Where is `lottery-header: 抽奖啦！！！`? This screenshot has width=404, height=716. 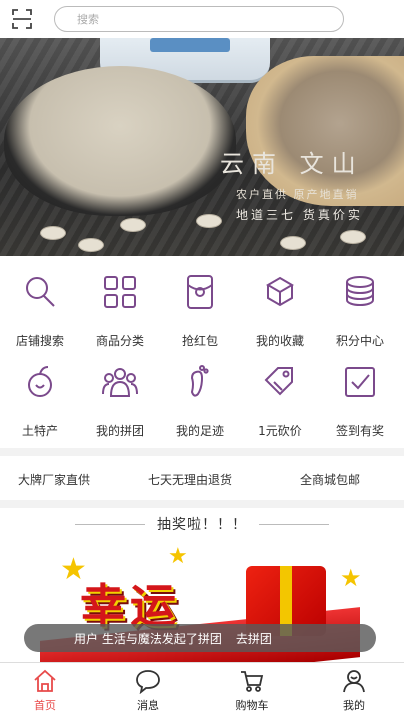 lottery-header: 抽奖啦！！！ is located at coordinates (202, 524).